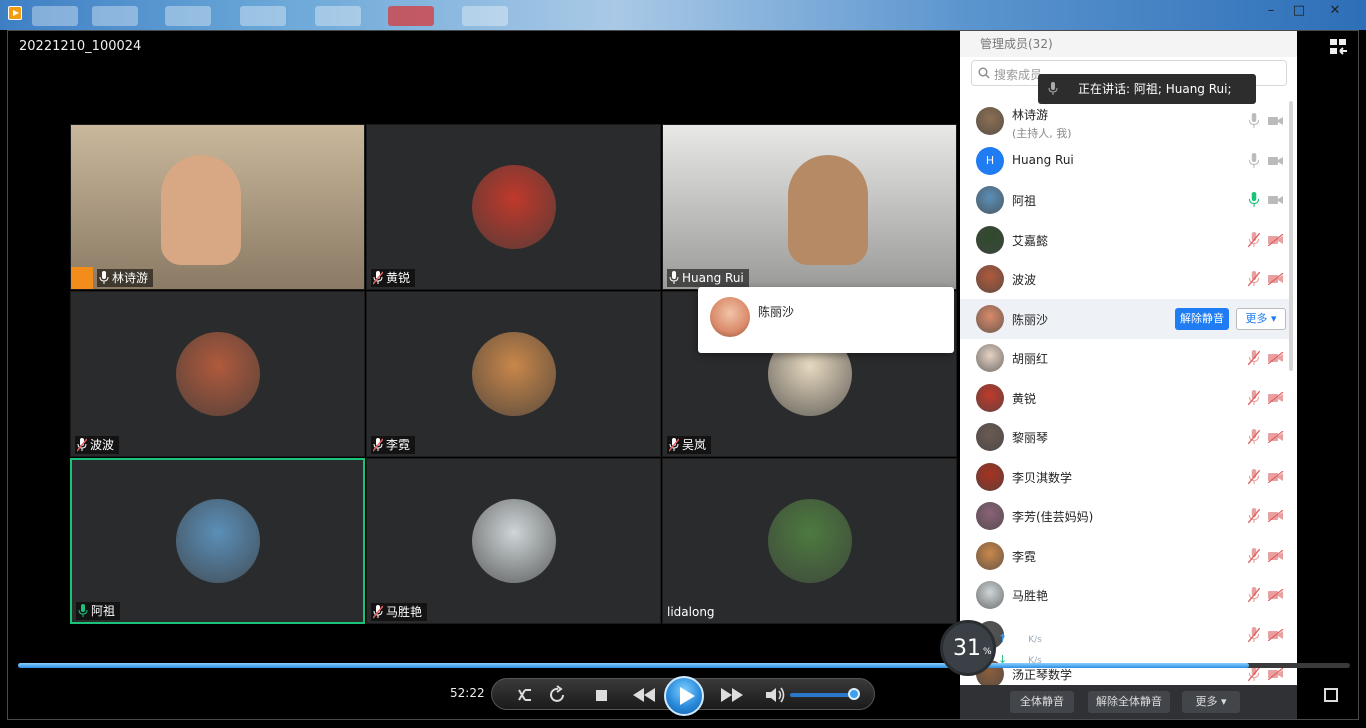 This screenshot has width=1366, height=728. I want to click on participant-name-tag: 林诗游, so click(125, 278).